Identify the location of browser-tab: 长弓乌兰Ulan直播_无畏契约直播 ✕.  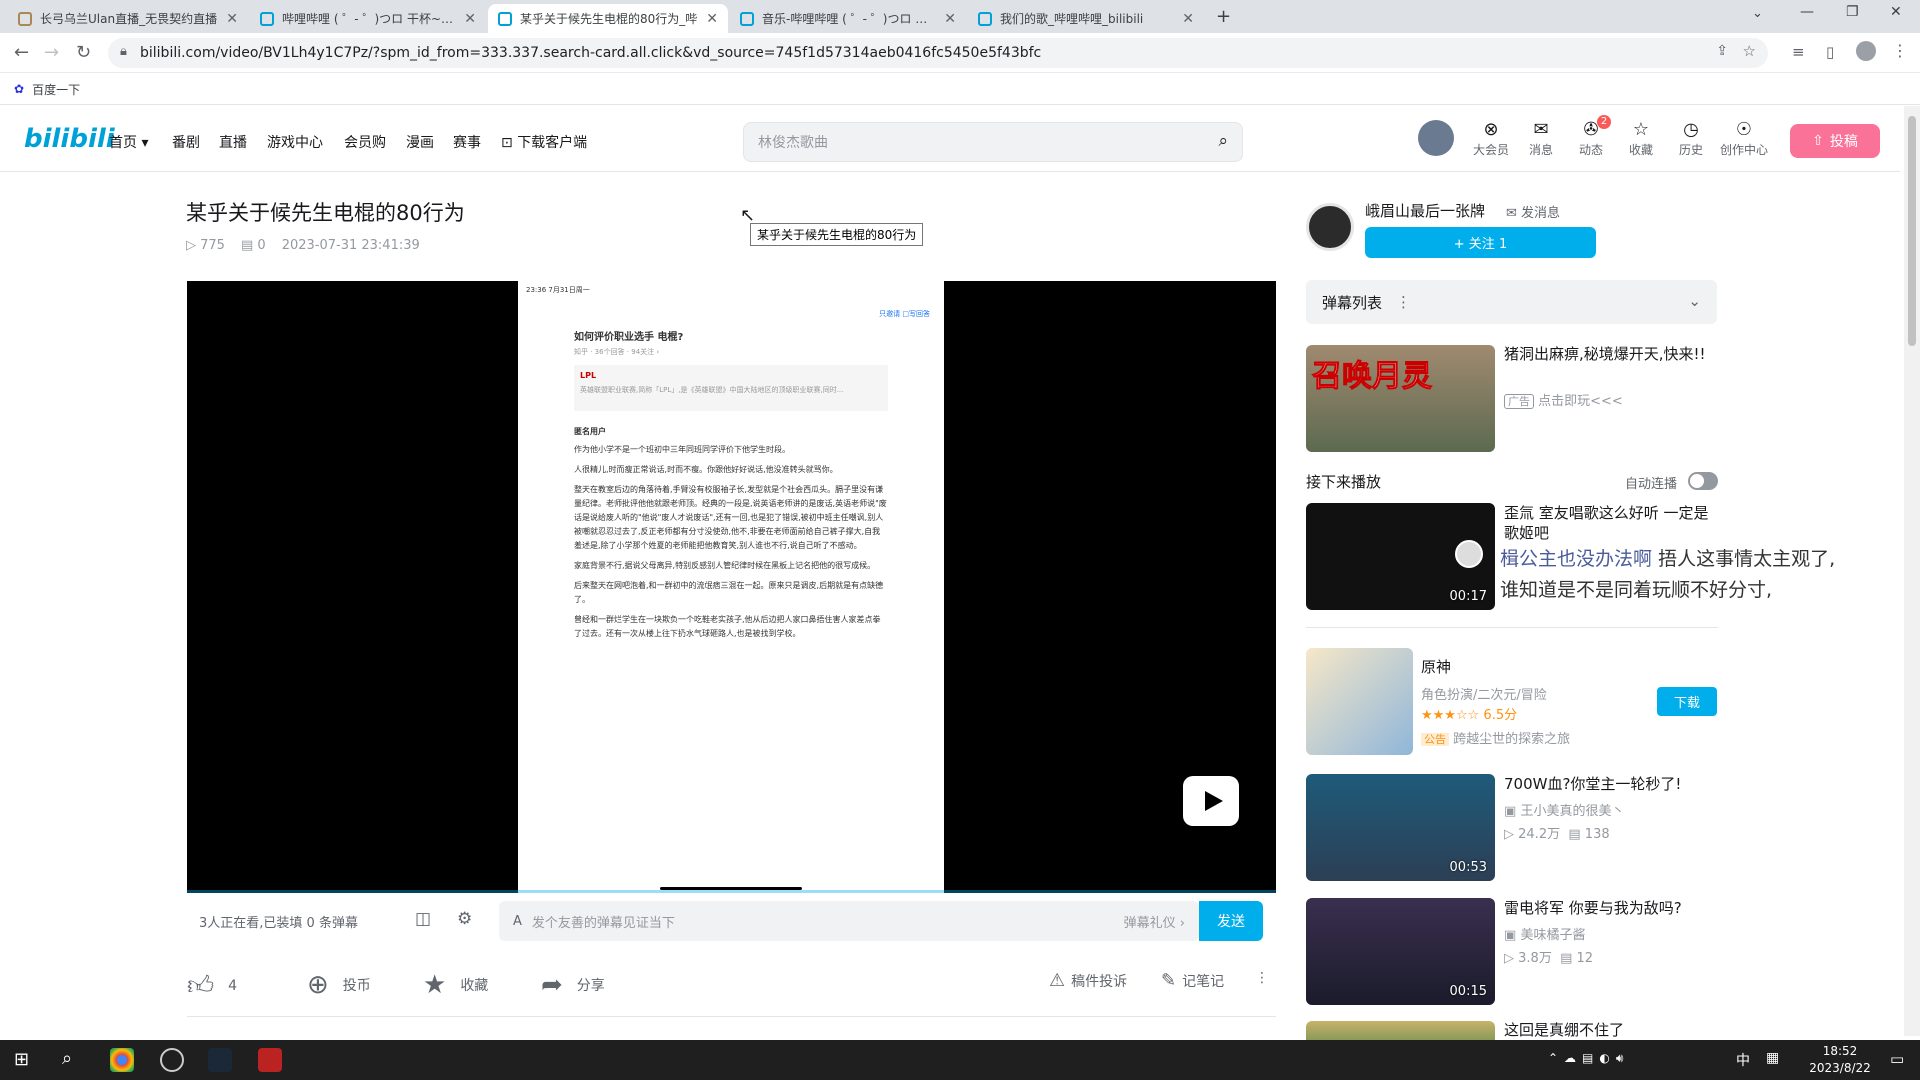
(128, 18).